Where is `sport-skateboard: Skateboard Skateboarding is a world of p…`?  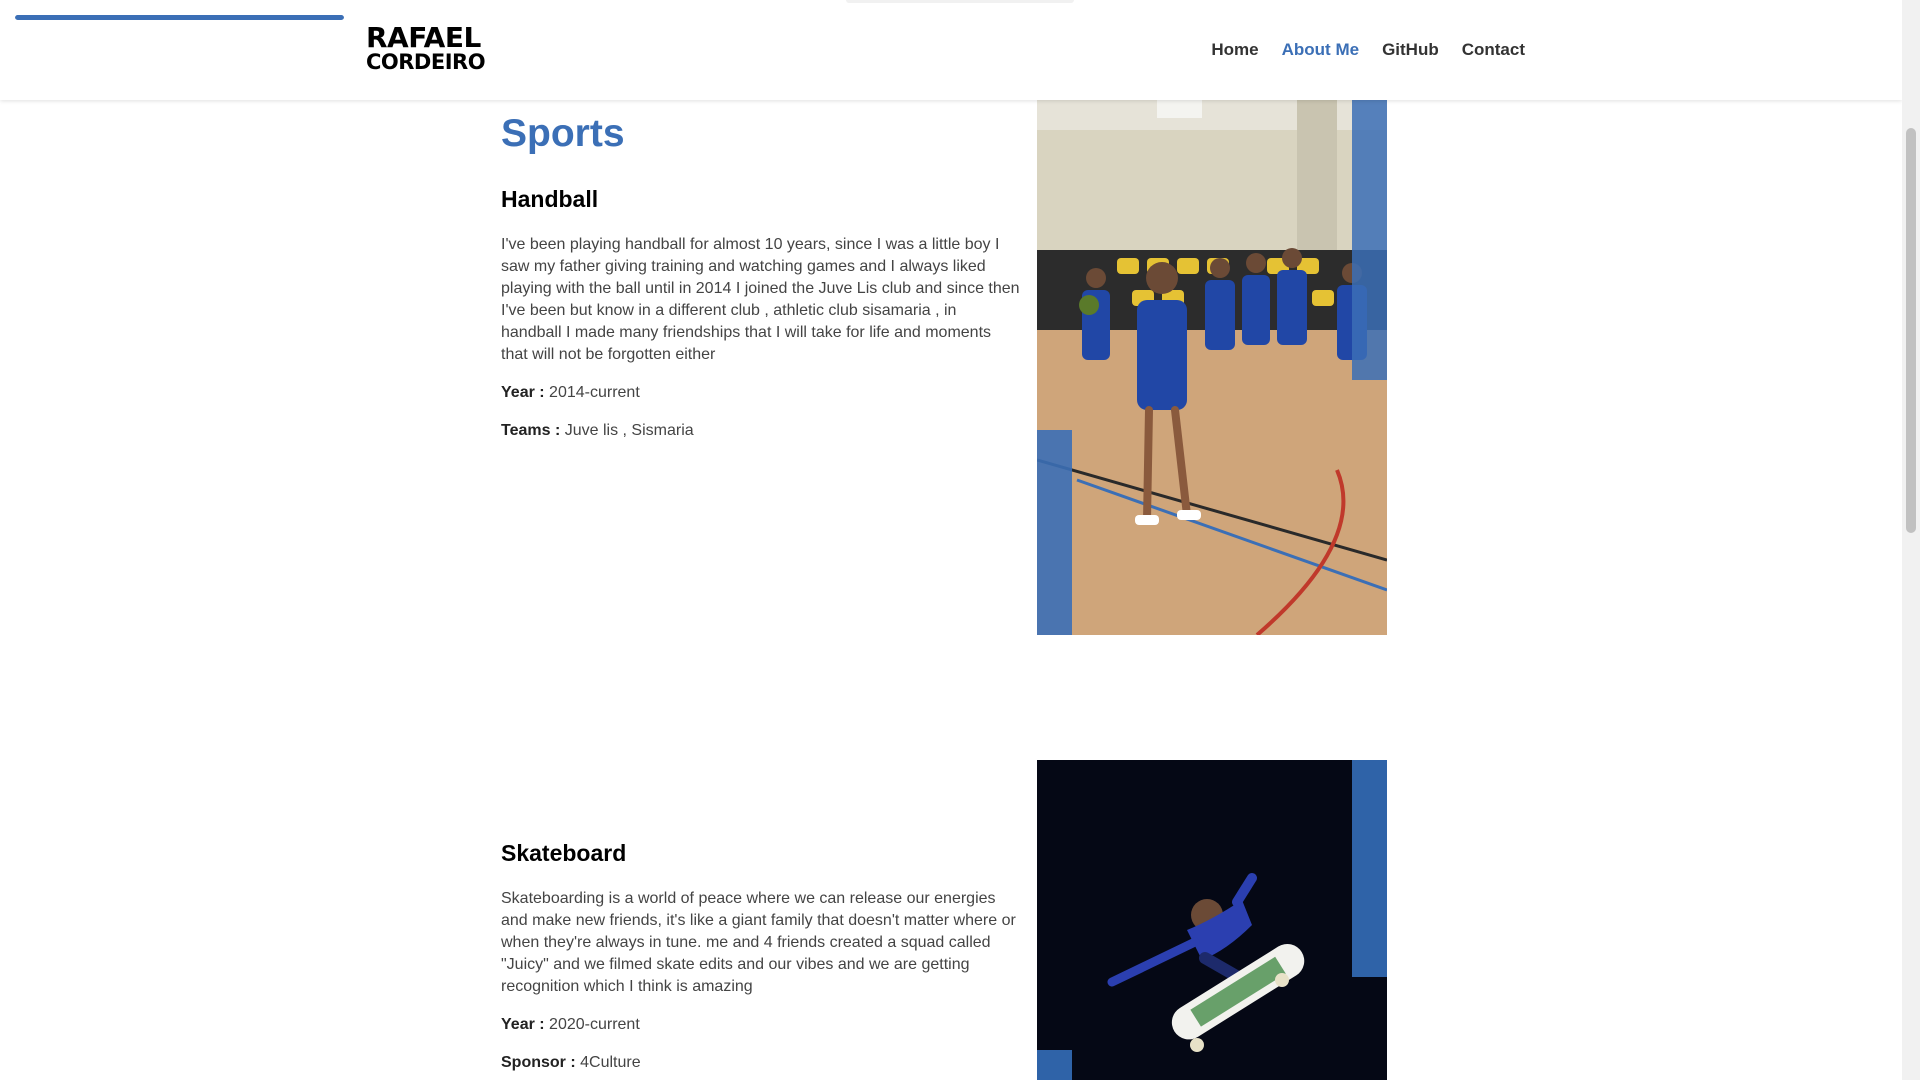 sport-skateboard: Skateboard Skateboarding is a world of p… is located at coordinates (761, 957).